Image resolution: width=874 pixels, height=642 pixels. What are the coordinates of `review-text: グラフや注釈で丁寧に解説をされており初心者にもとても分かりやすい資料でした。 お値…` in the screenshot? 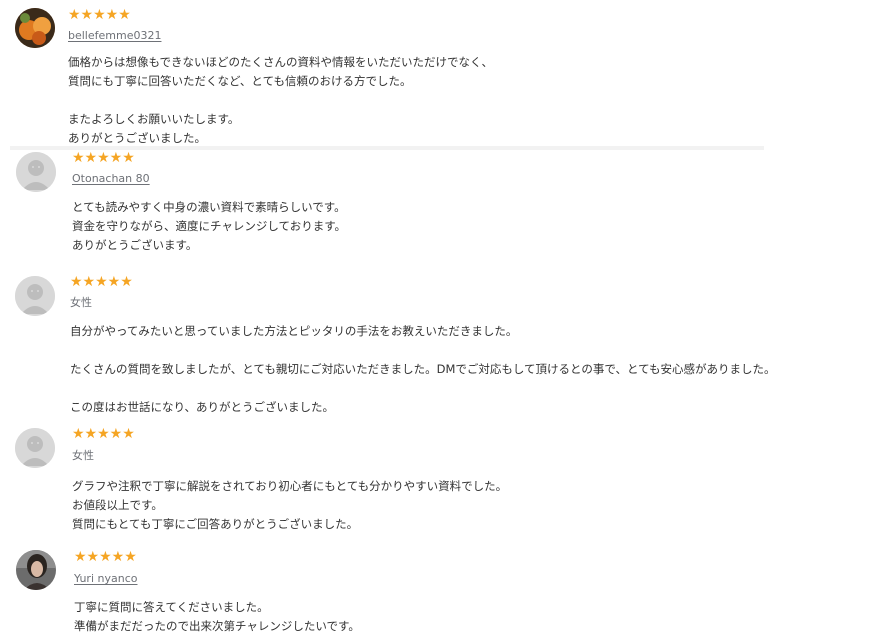 It's located at (290, 505).